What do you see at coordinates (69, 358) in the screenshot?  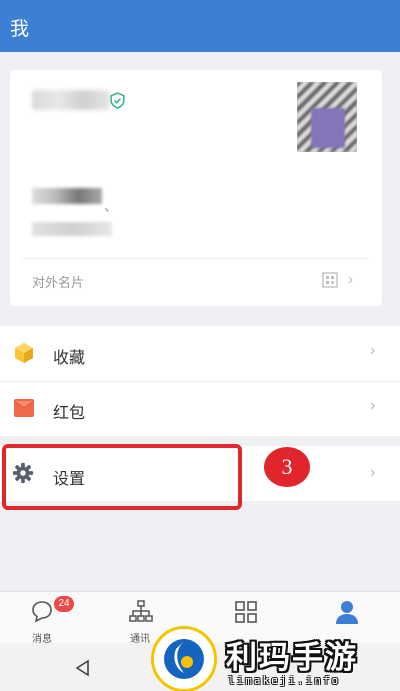 I see `menu-item-label: 收藏` at bounding box center [69, 358].